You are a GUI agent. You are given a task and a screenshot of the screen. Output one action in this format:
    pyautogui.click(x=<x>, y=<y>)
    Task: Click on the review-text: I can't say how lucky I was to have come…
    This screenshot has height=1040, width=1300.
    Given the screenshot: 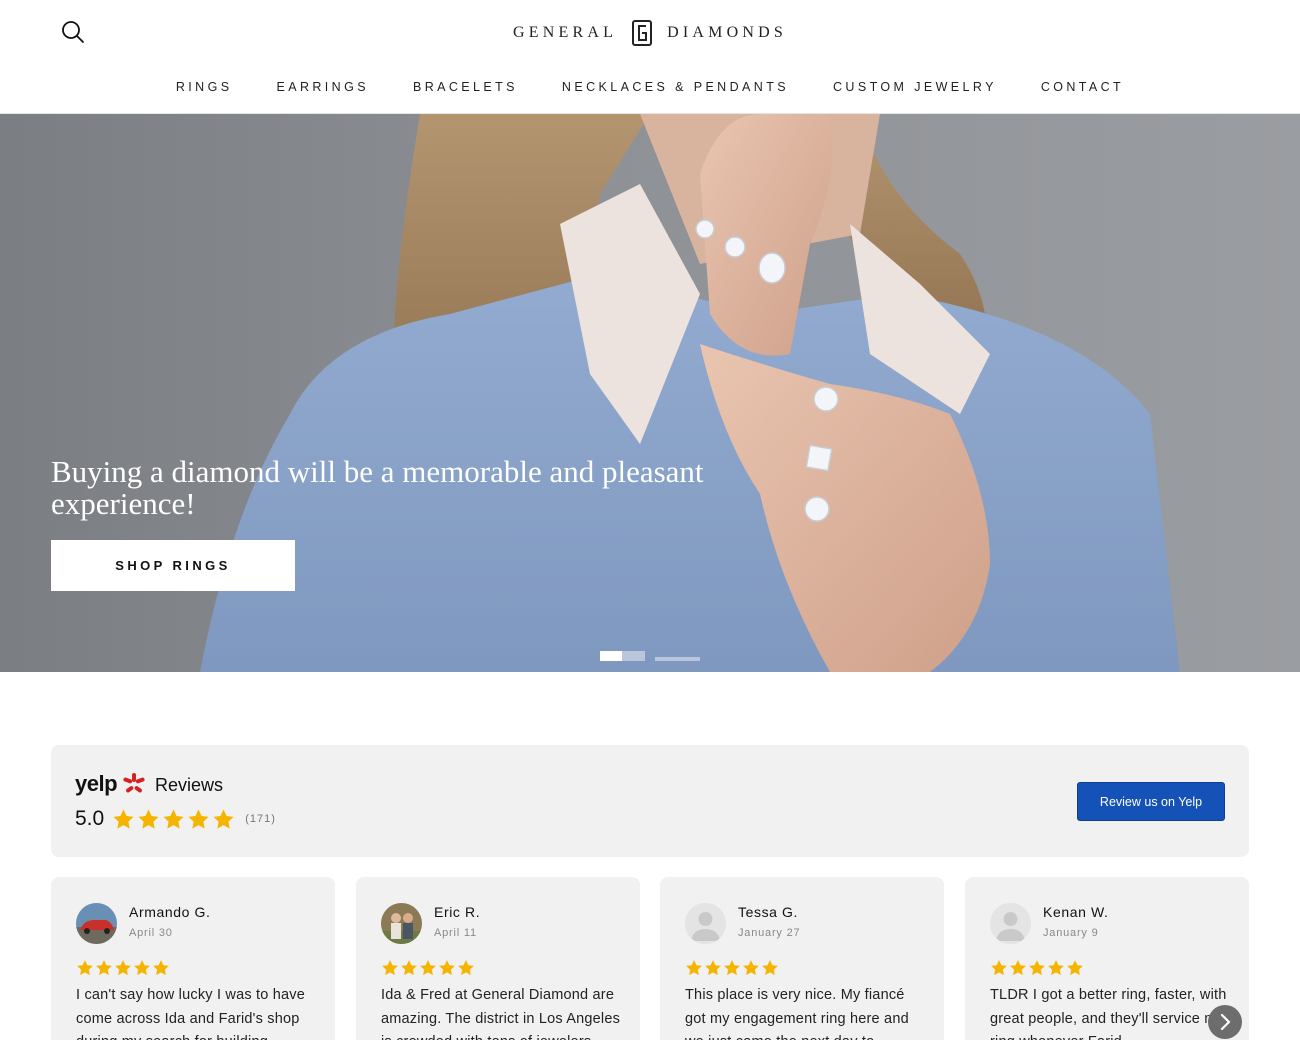 What is the action you would take?
    pyautogui.click(x=190, y=1013)
    